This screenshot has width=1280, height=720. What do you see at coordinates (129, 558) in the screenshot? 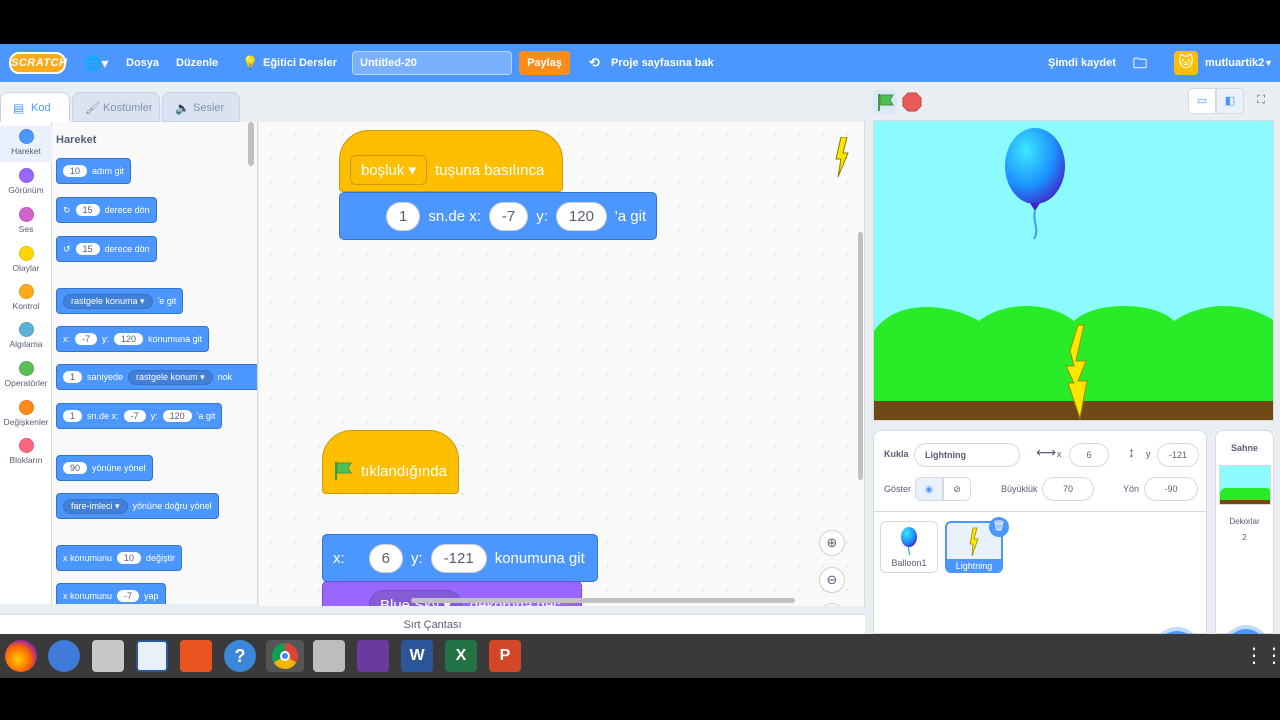
I see `dx-input: 10` at bounding box center [129, 558].